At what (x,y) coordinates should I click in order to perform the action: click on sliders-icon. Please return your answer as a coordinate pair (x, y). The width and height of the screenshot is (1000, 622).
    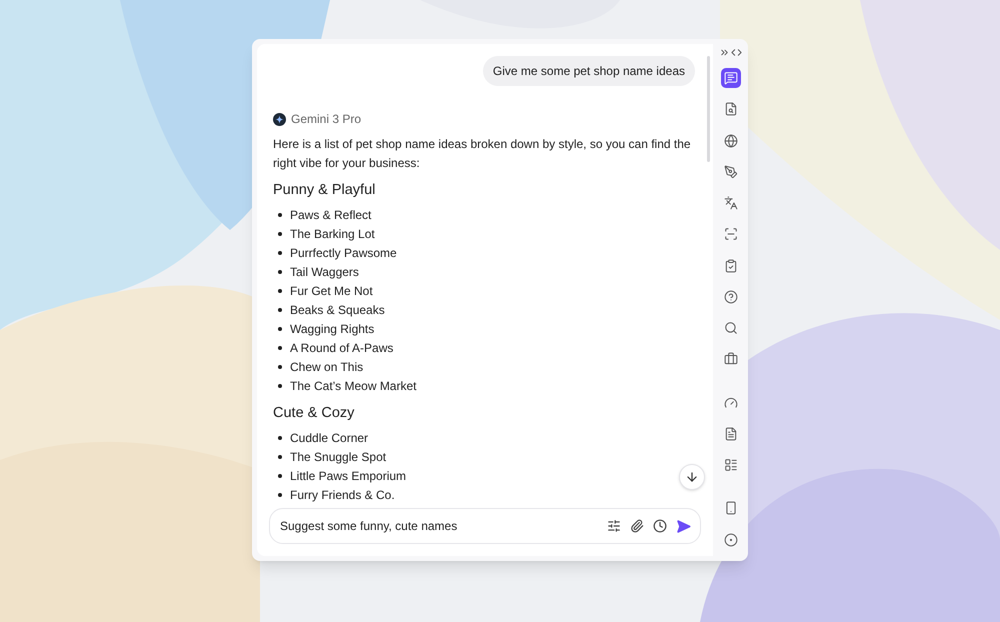
    Looking at the image, I should click on (614, 526).